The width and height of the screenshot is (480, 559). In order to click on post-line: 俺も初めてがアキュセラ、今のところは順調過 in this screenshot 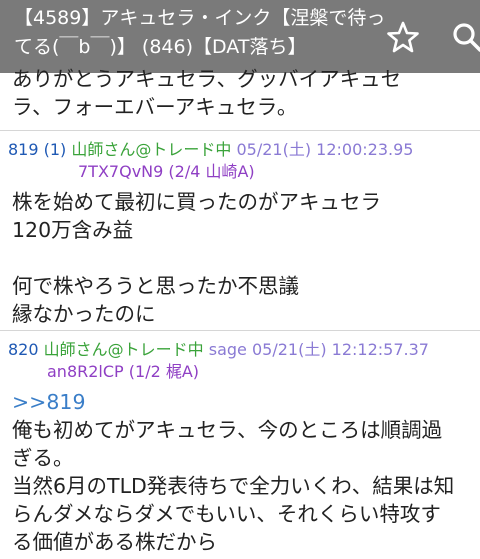, I will do `click(227, 430)`.